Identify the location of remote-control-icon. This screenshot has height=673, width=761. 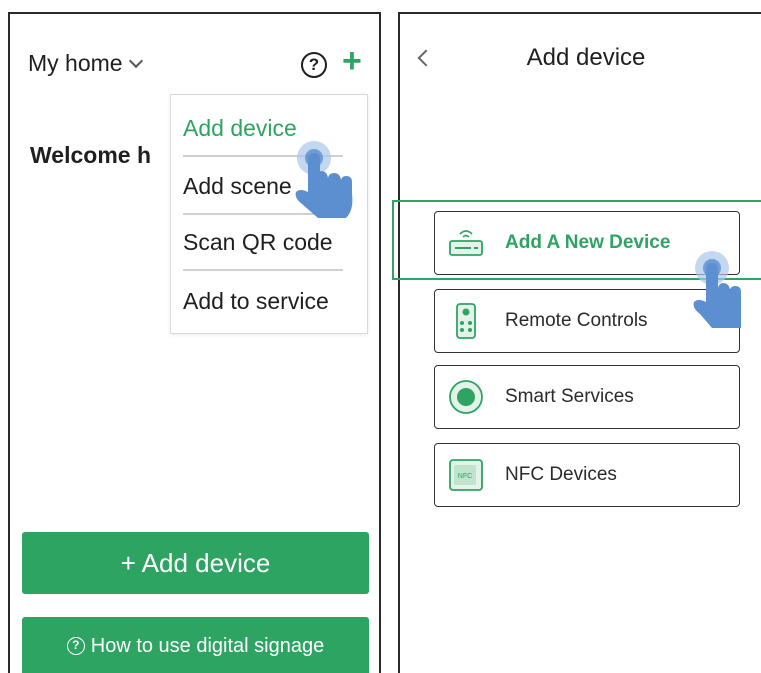
(466, 321).